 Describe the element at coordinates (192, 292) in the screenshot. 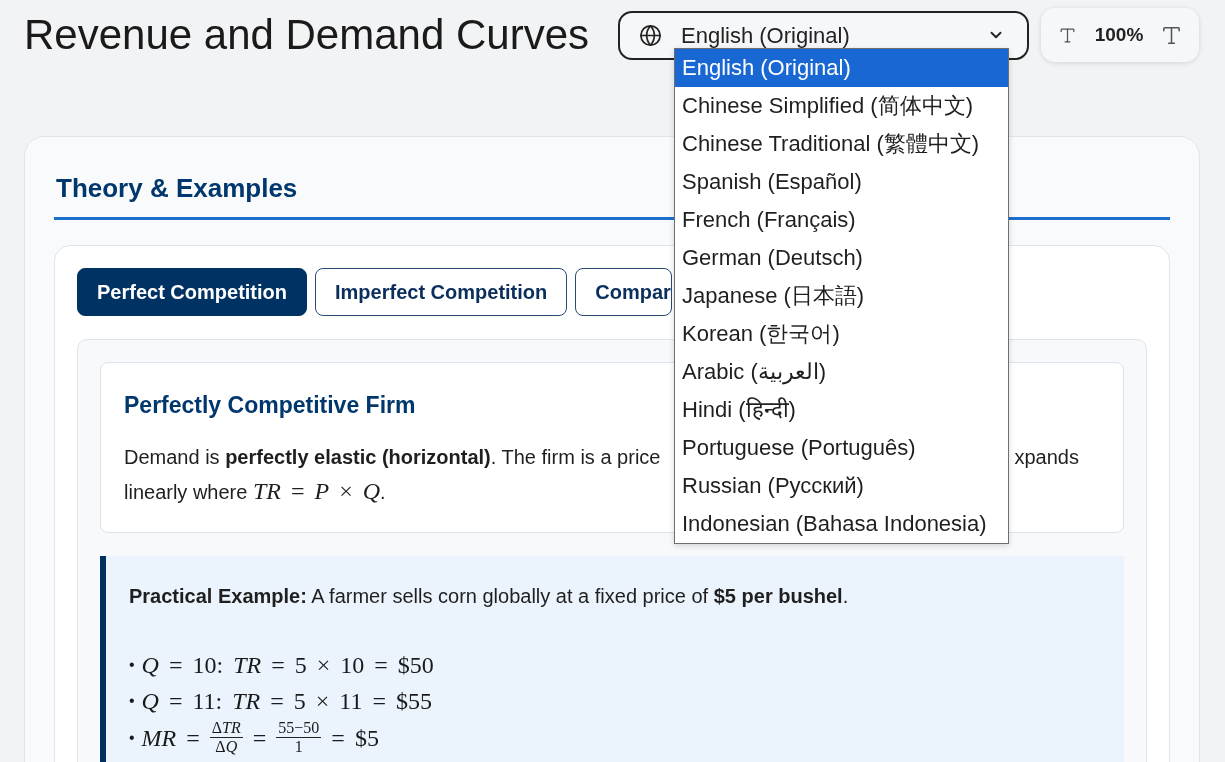

I see `tab: Perfect Competition` at that location.